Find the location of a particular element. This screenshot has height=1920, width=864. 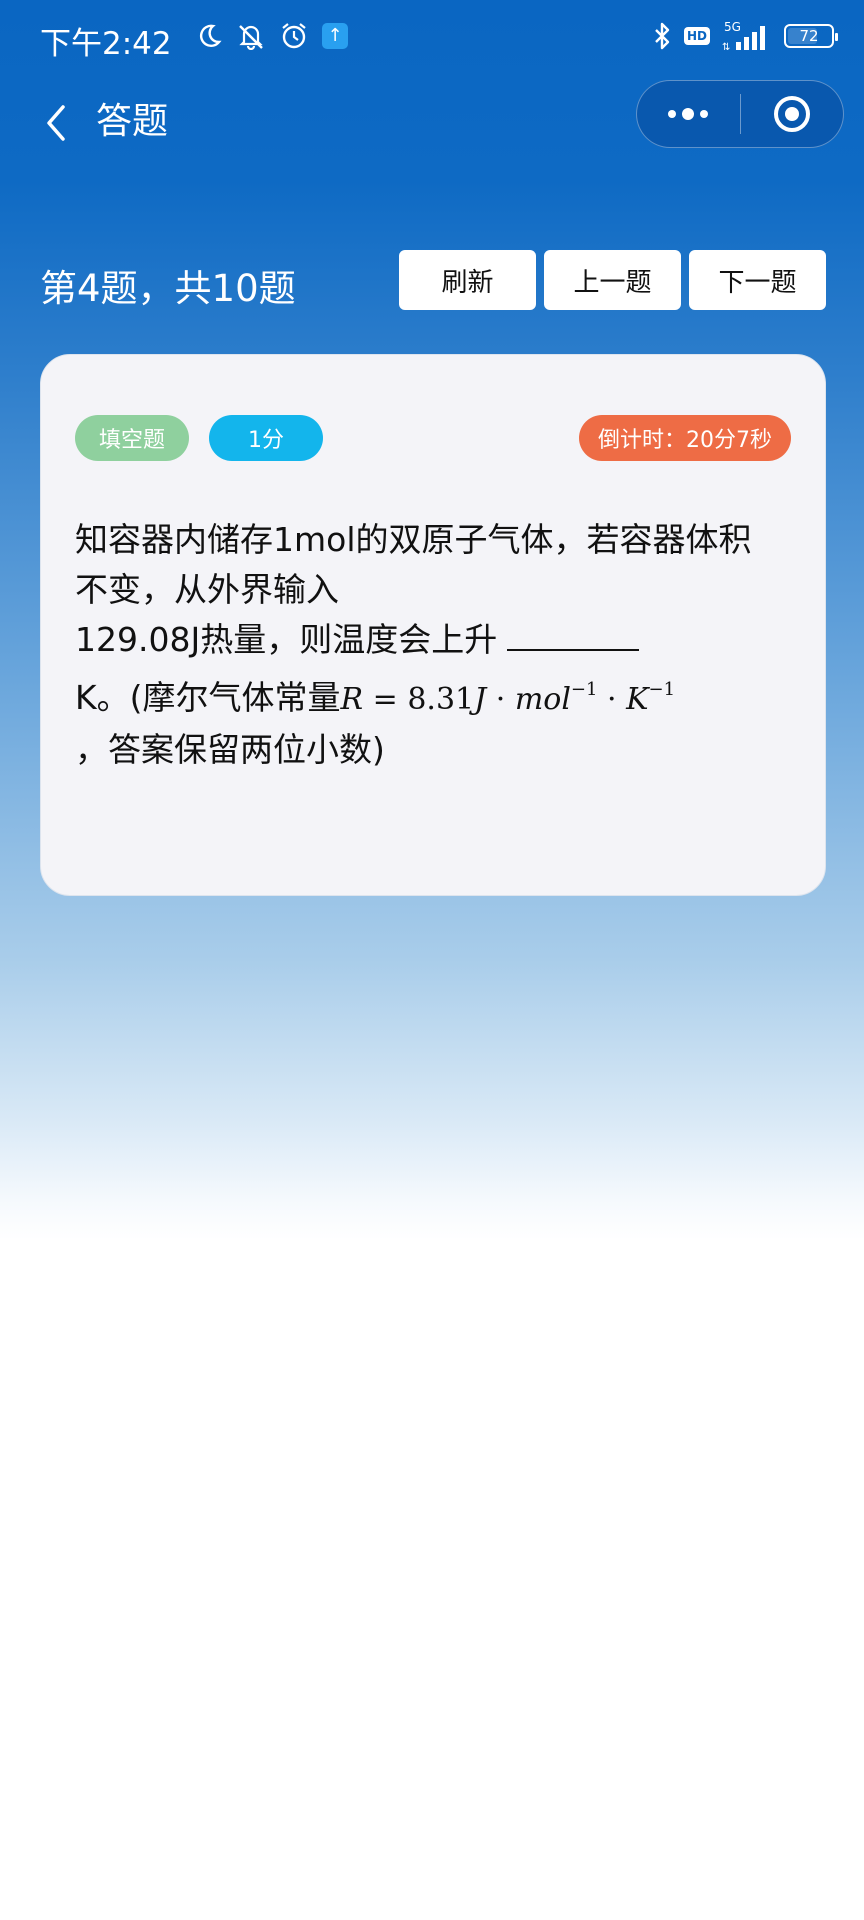

moon-icon is located at coordinates (209, 36).